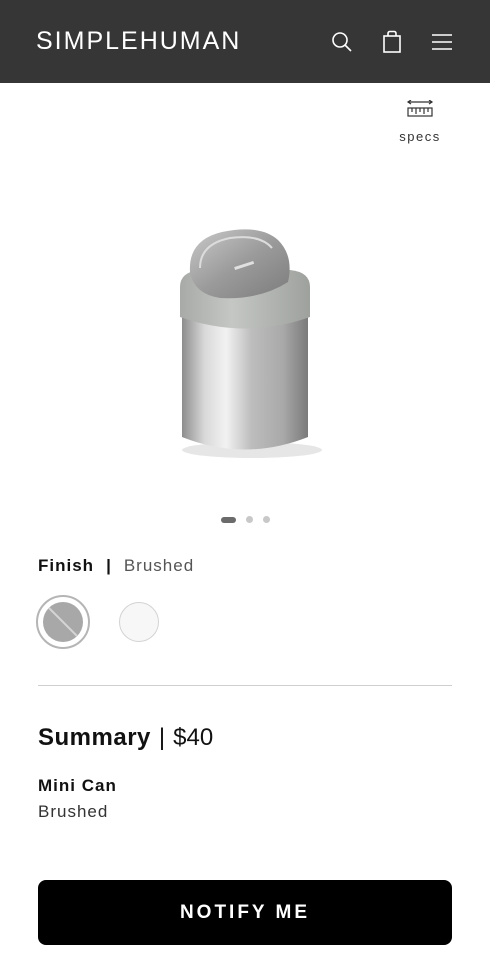 The image size is (490, 960). I want to click on brushed-swatch-fill, so click(63, 622).